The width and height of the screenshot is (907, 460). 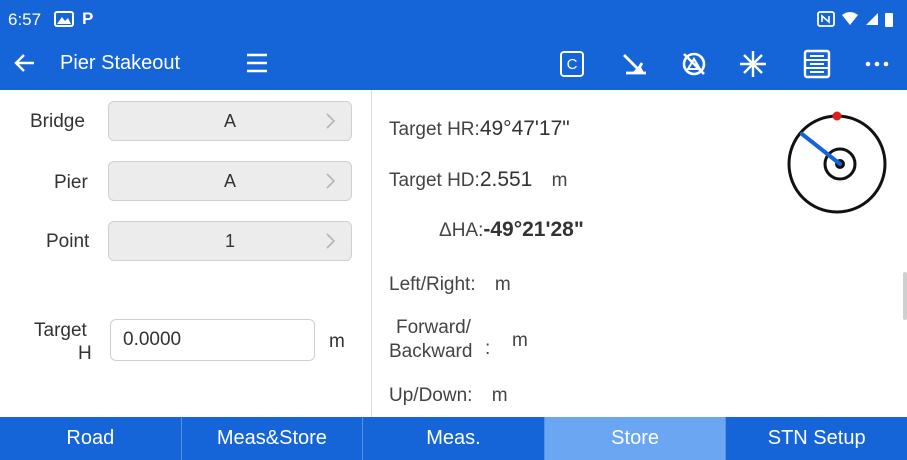 What do you see at coordinates (453, 19) in the screenshot?
I see `status-bar: 6:57 P` at bounding box center [453, 19].